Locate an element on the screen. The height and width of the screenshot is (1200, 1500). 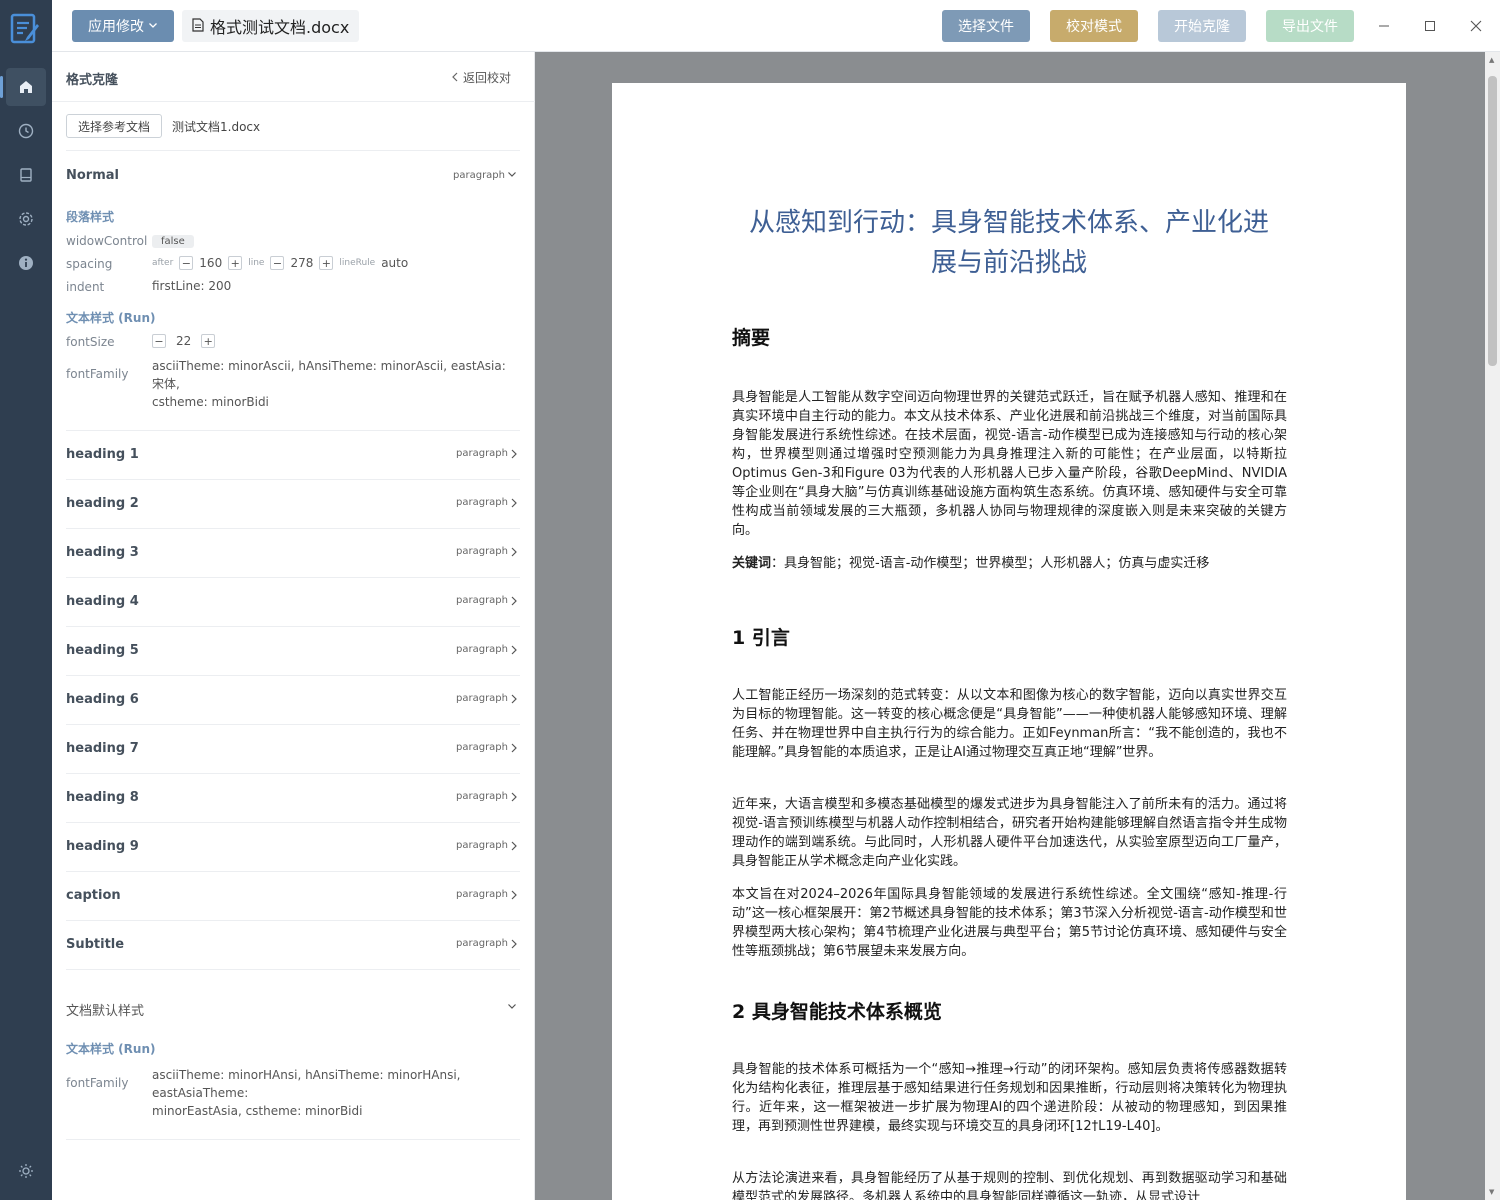
style-row-name: heading 6 is located at coordinates (102, 699).